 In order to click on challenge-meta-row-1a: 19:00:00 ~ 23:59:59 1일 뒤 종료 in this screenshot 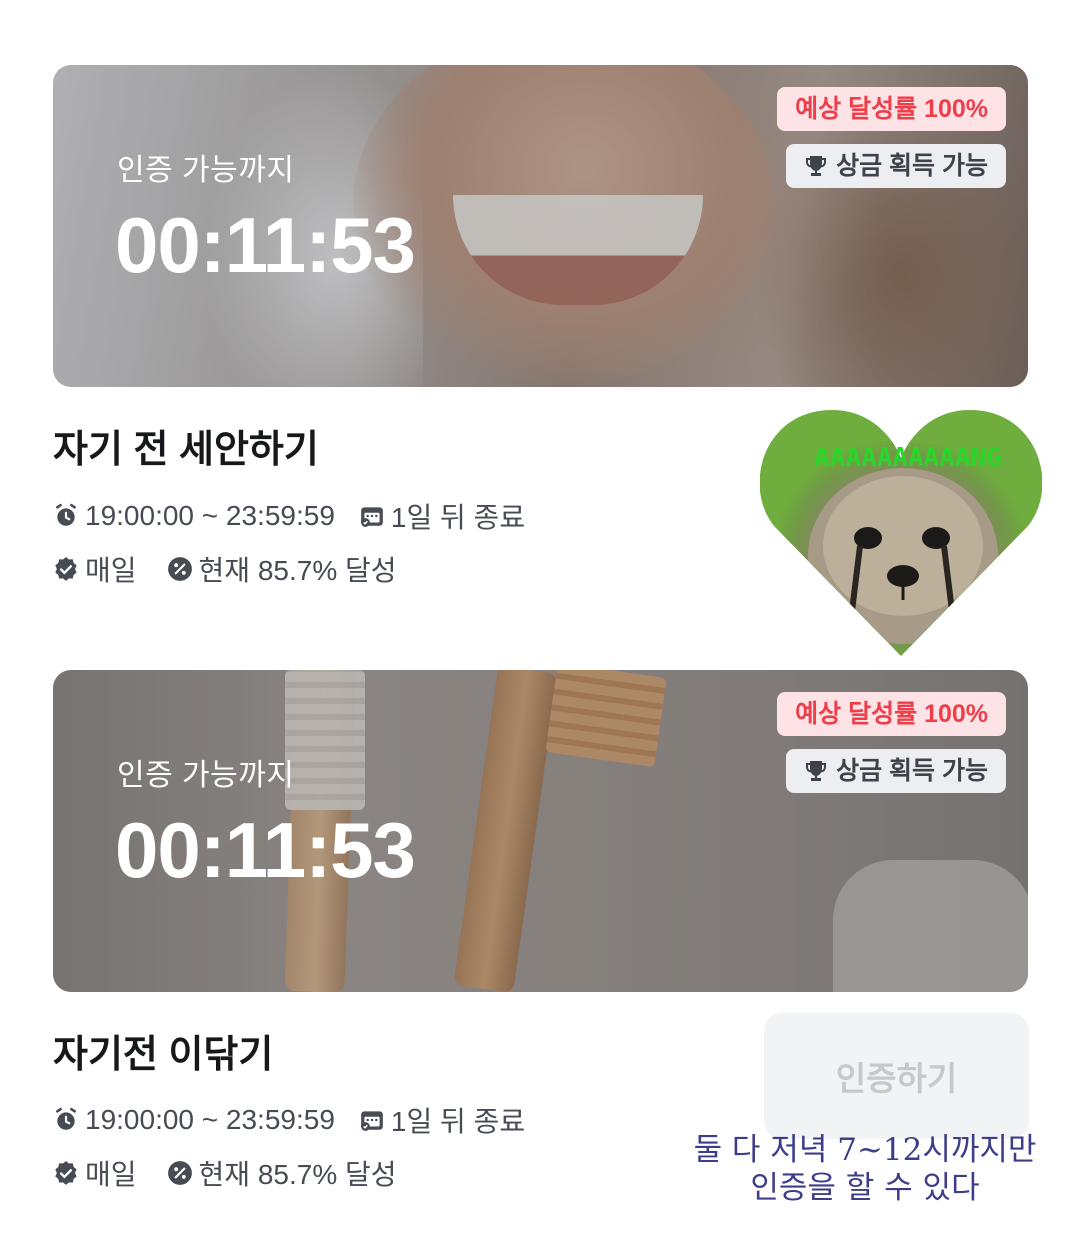, I will do `click(289, 516)`.